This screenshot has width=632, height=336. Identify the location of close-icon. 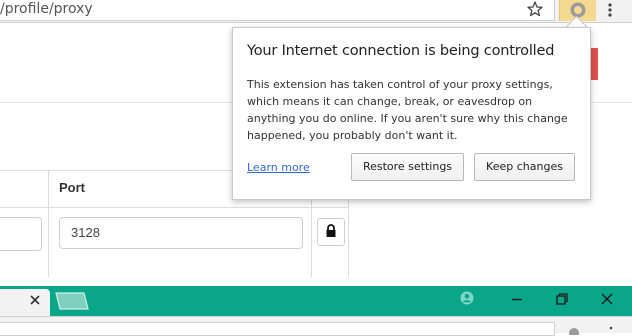
(35, 300).